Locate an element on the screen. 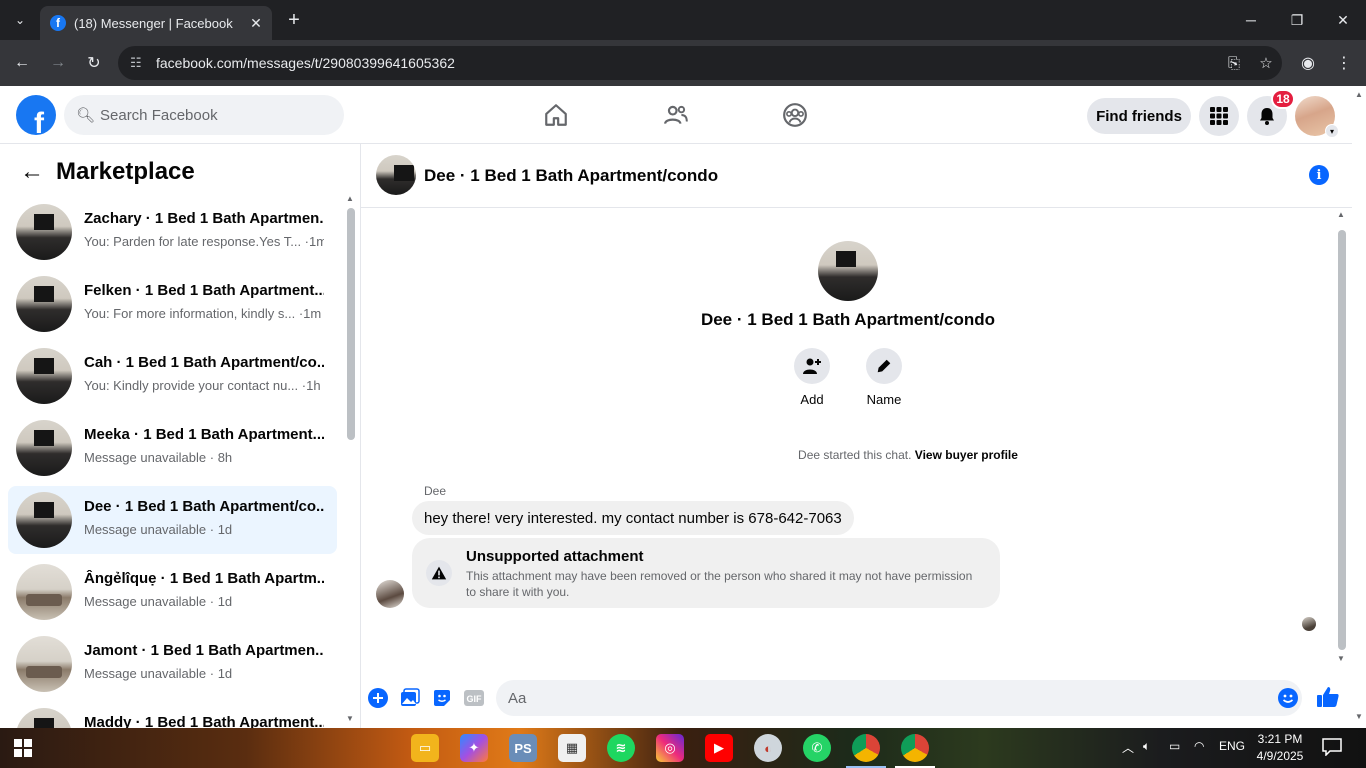 This screenshot has height=768, width=1366. forward-button: → is located at coordinates (58, 63).